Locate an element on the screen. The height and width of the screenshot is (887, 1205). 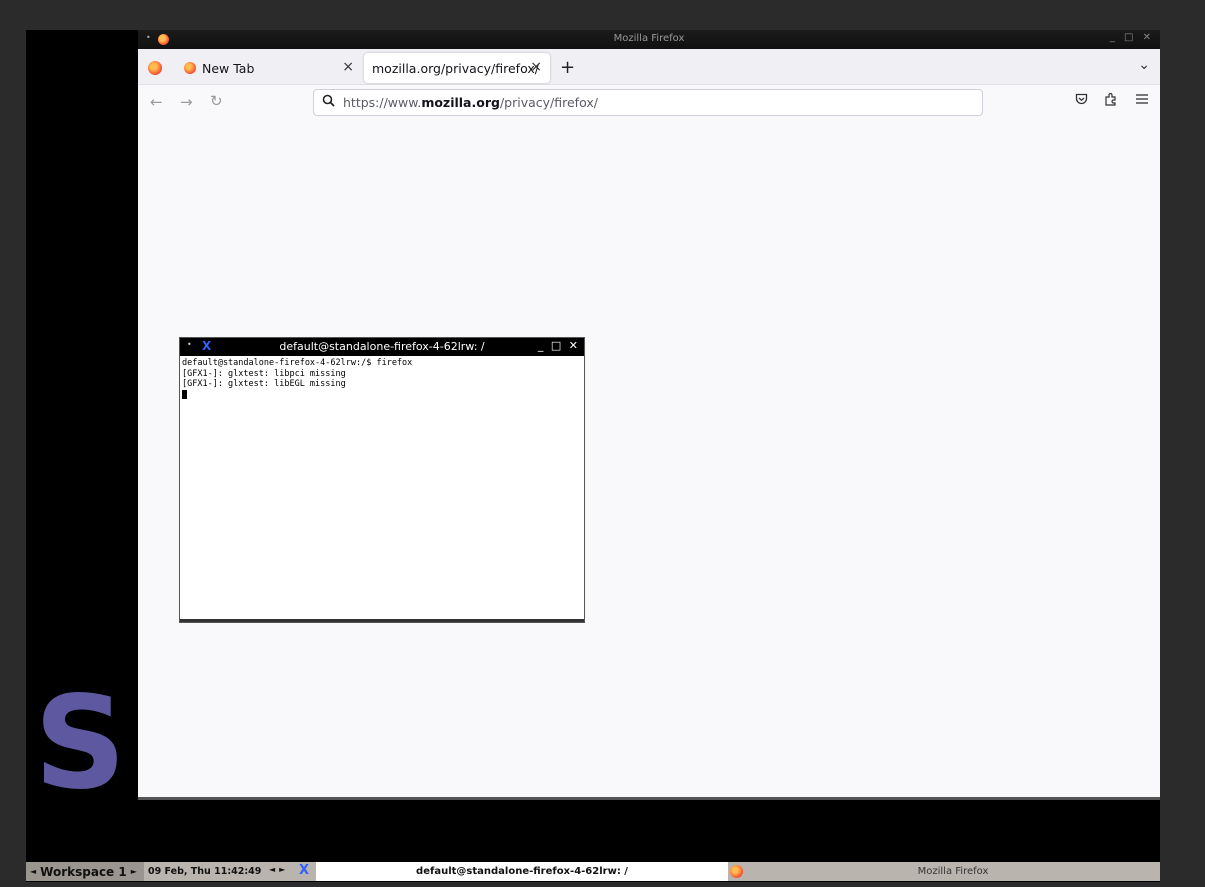
firefox-view-icon is located at coordinates (155, 68).